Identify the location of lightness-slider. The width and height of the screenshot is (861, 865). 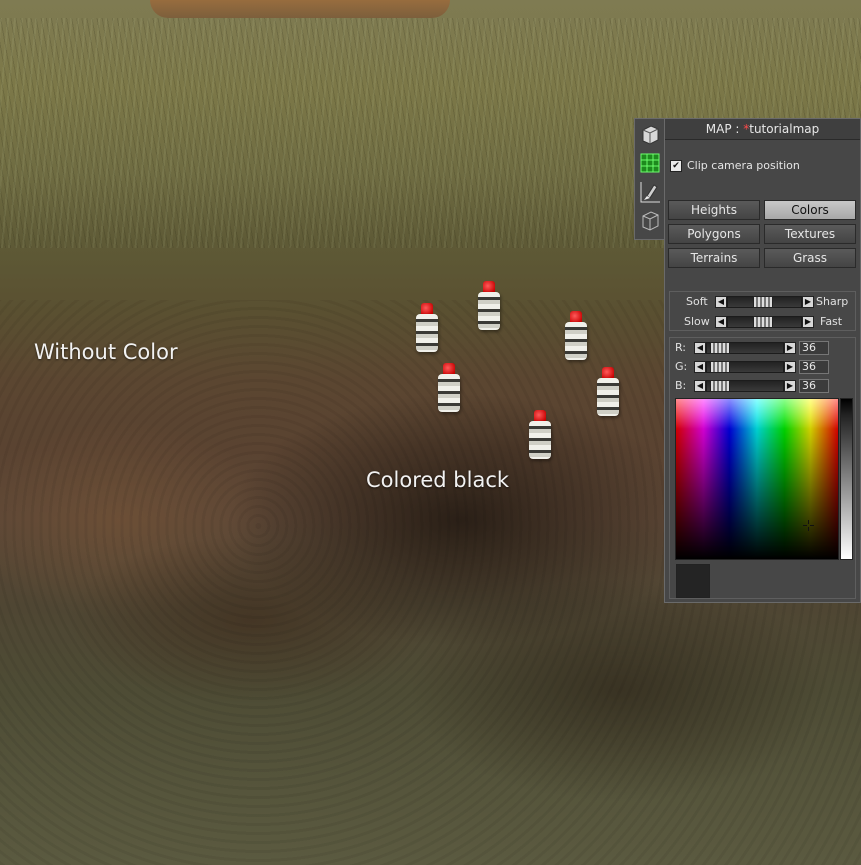
(846, 479).